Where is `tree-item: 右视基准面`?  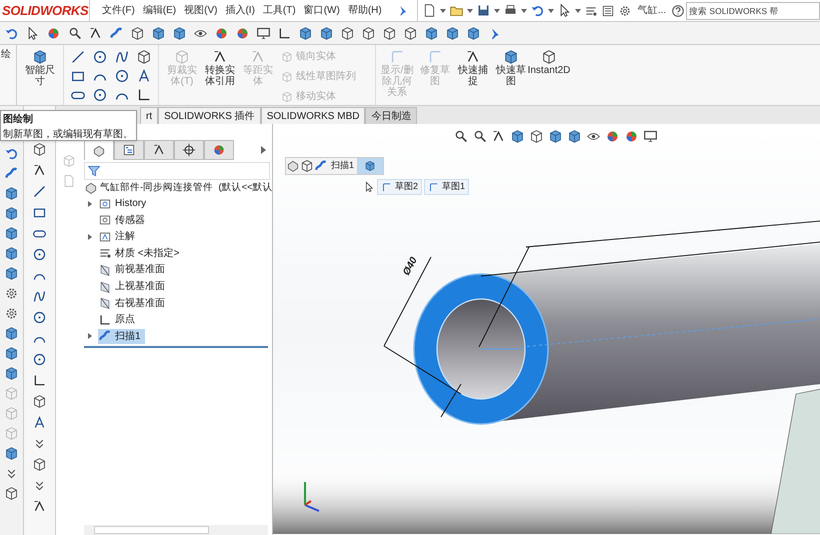
tree-item: 右视基准面 is located at coordinates (133, 303).